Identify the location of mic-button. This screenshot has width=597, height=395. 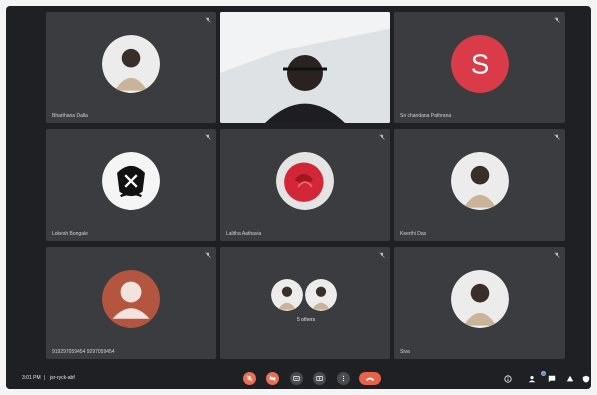
(249, 378).